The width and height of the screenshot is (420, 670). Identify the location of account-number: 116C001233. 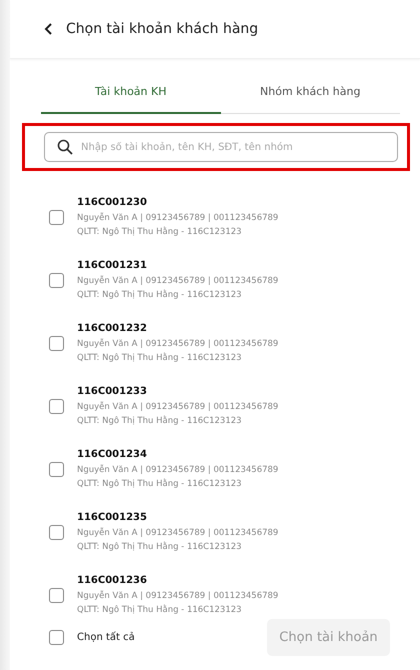
(112, 392).